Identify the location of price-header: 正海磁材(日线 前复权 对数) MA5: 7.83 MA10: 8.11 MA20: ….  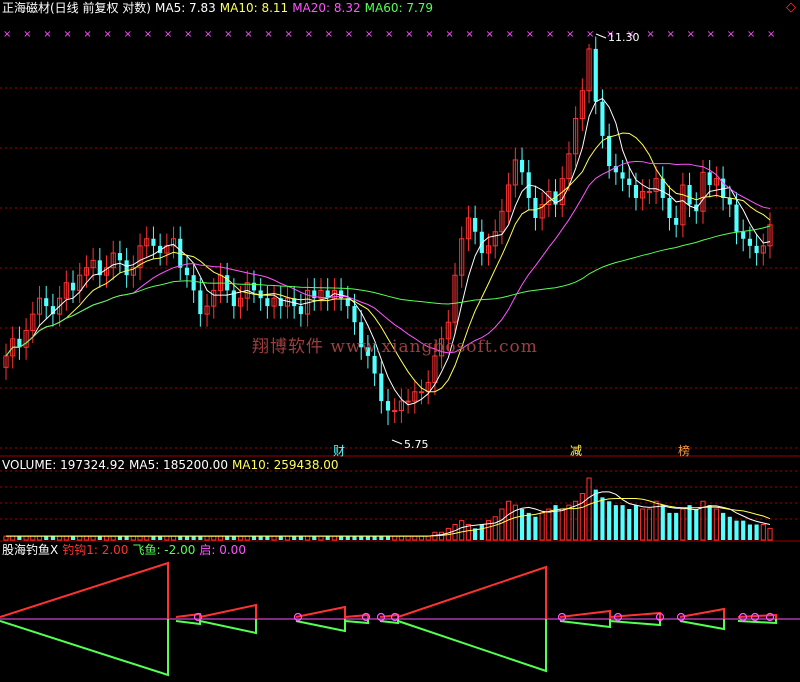
(219, 8).